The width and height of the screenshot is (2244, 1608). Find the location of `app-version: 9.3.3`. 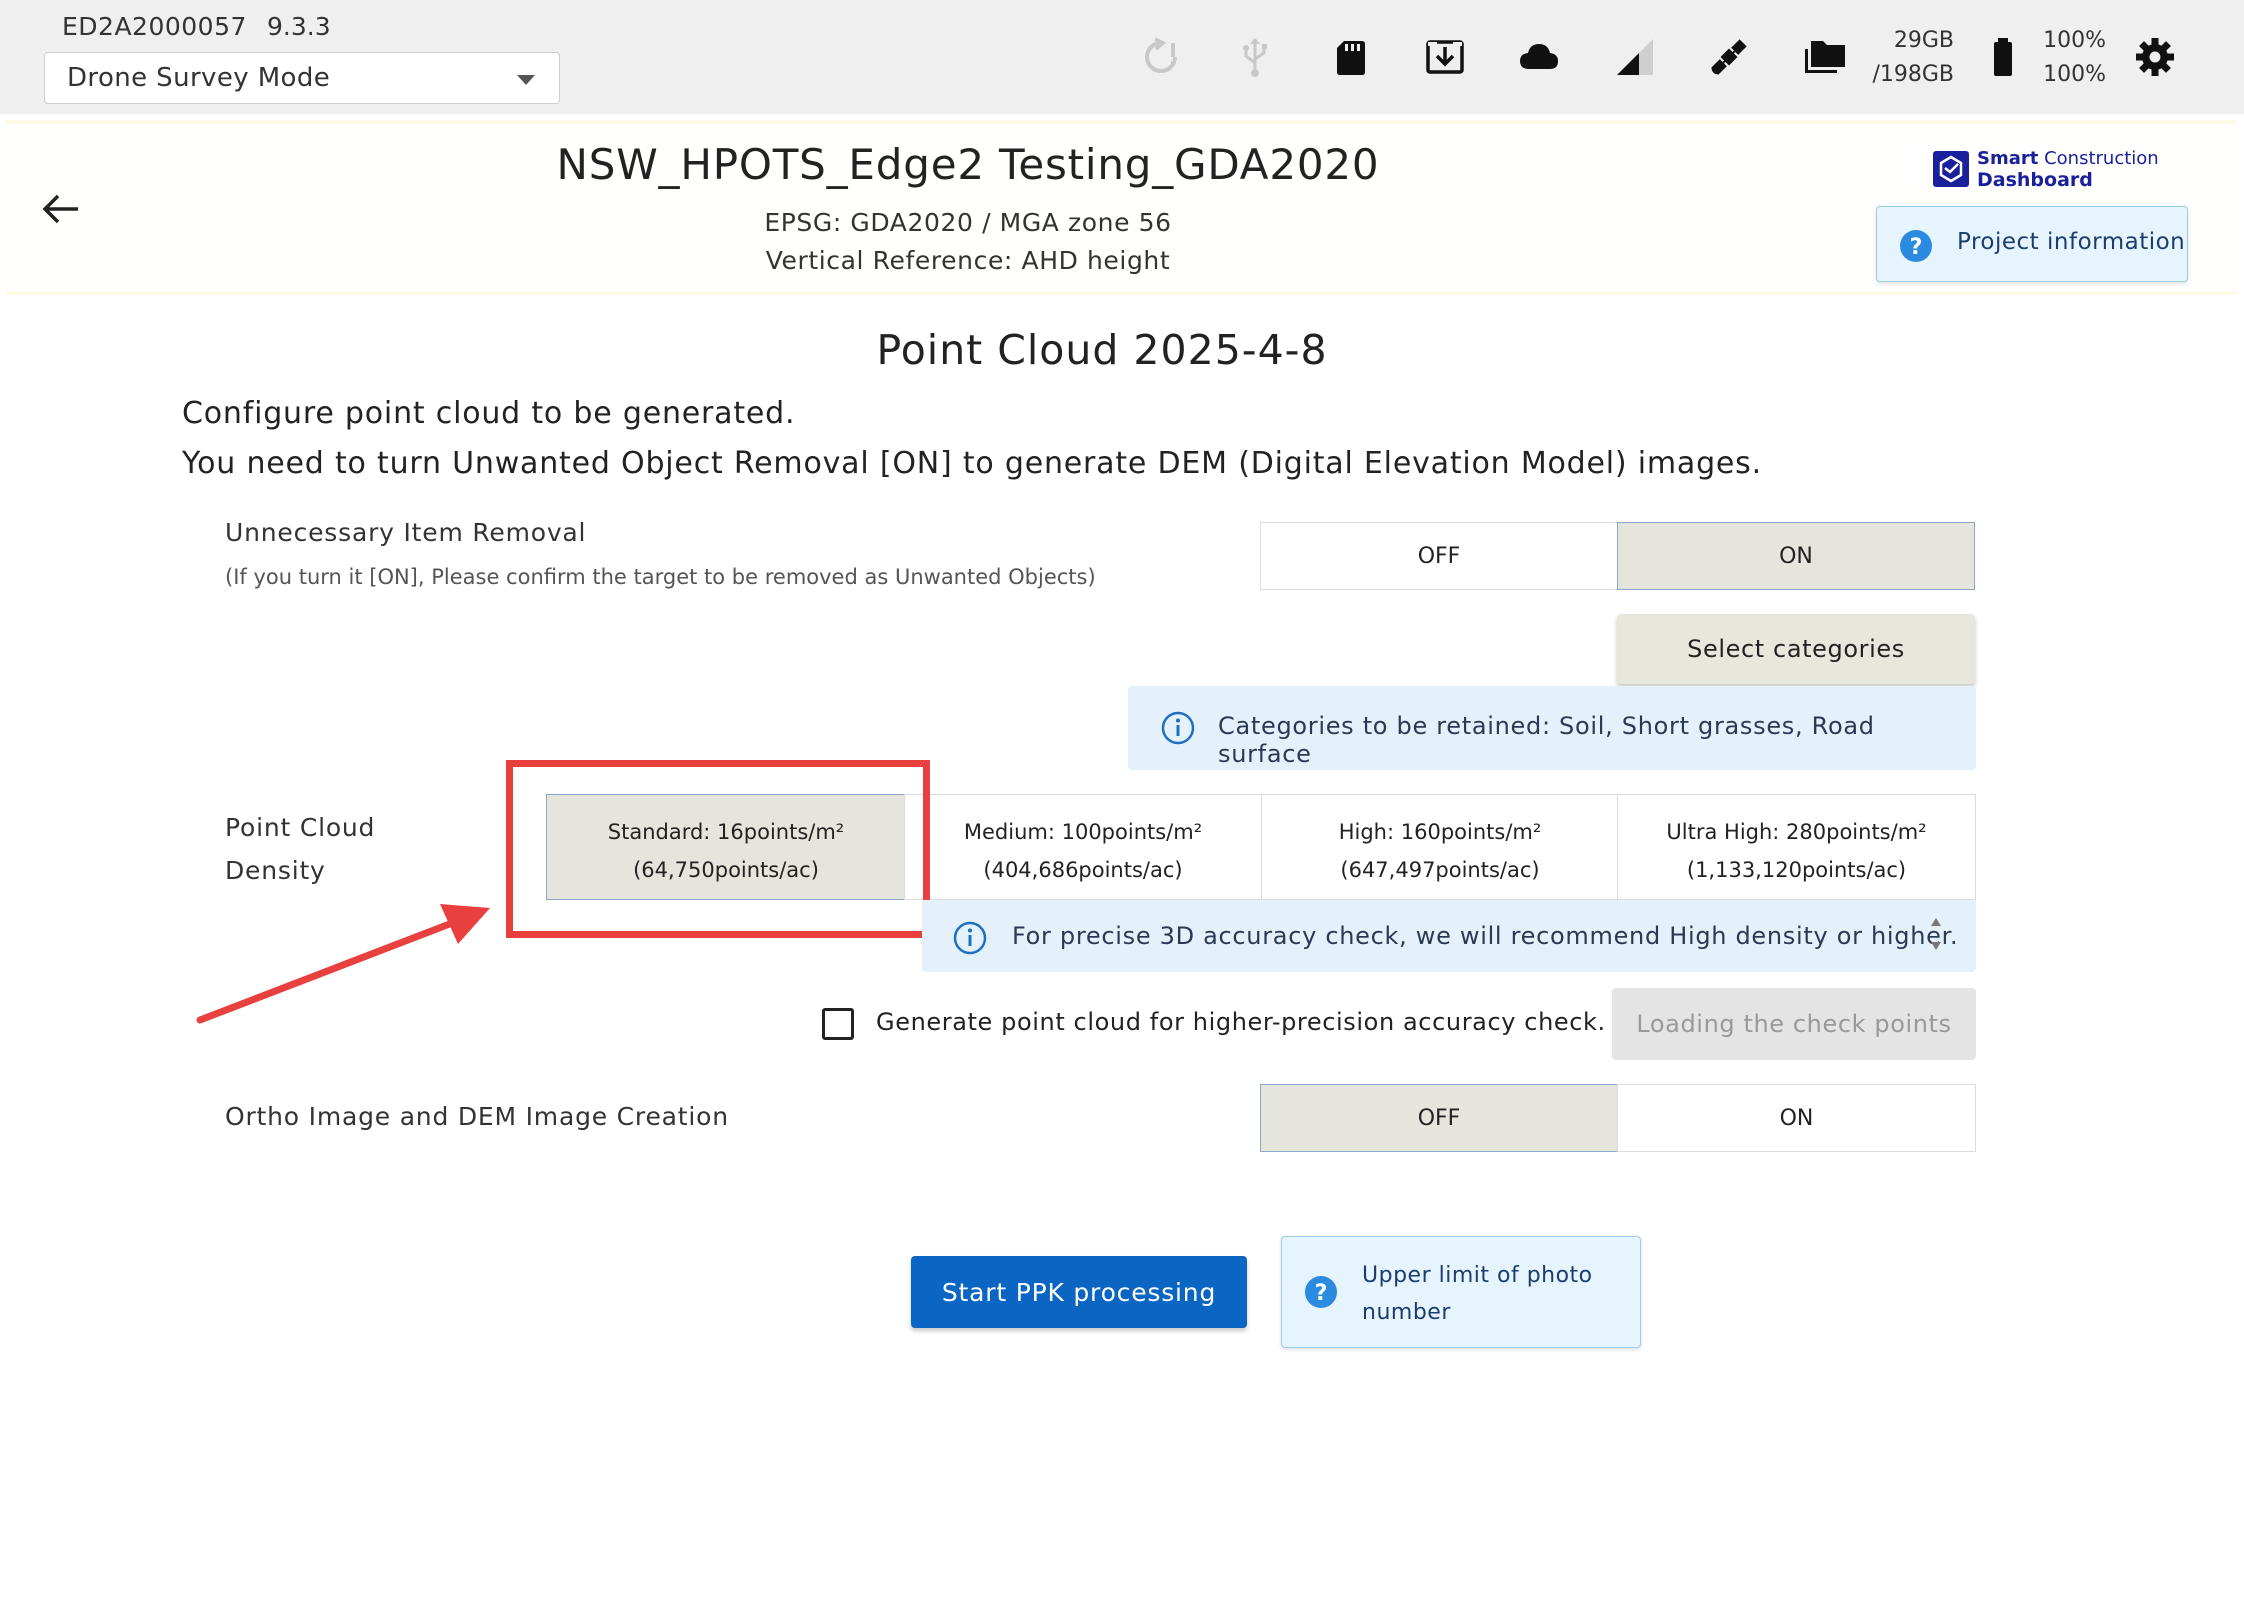

app-version: 9.3.3 is located at coordinates (299, 26).